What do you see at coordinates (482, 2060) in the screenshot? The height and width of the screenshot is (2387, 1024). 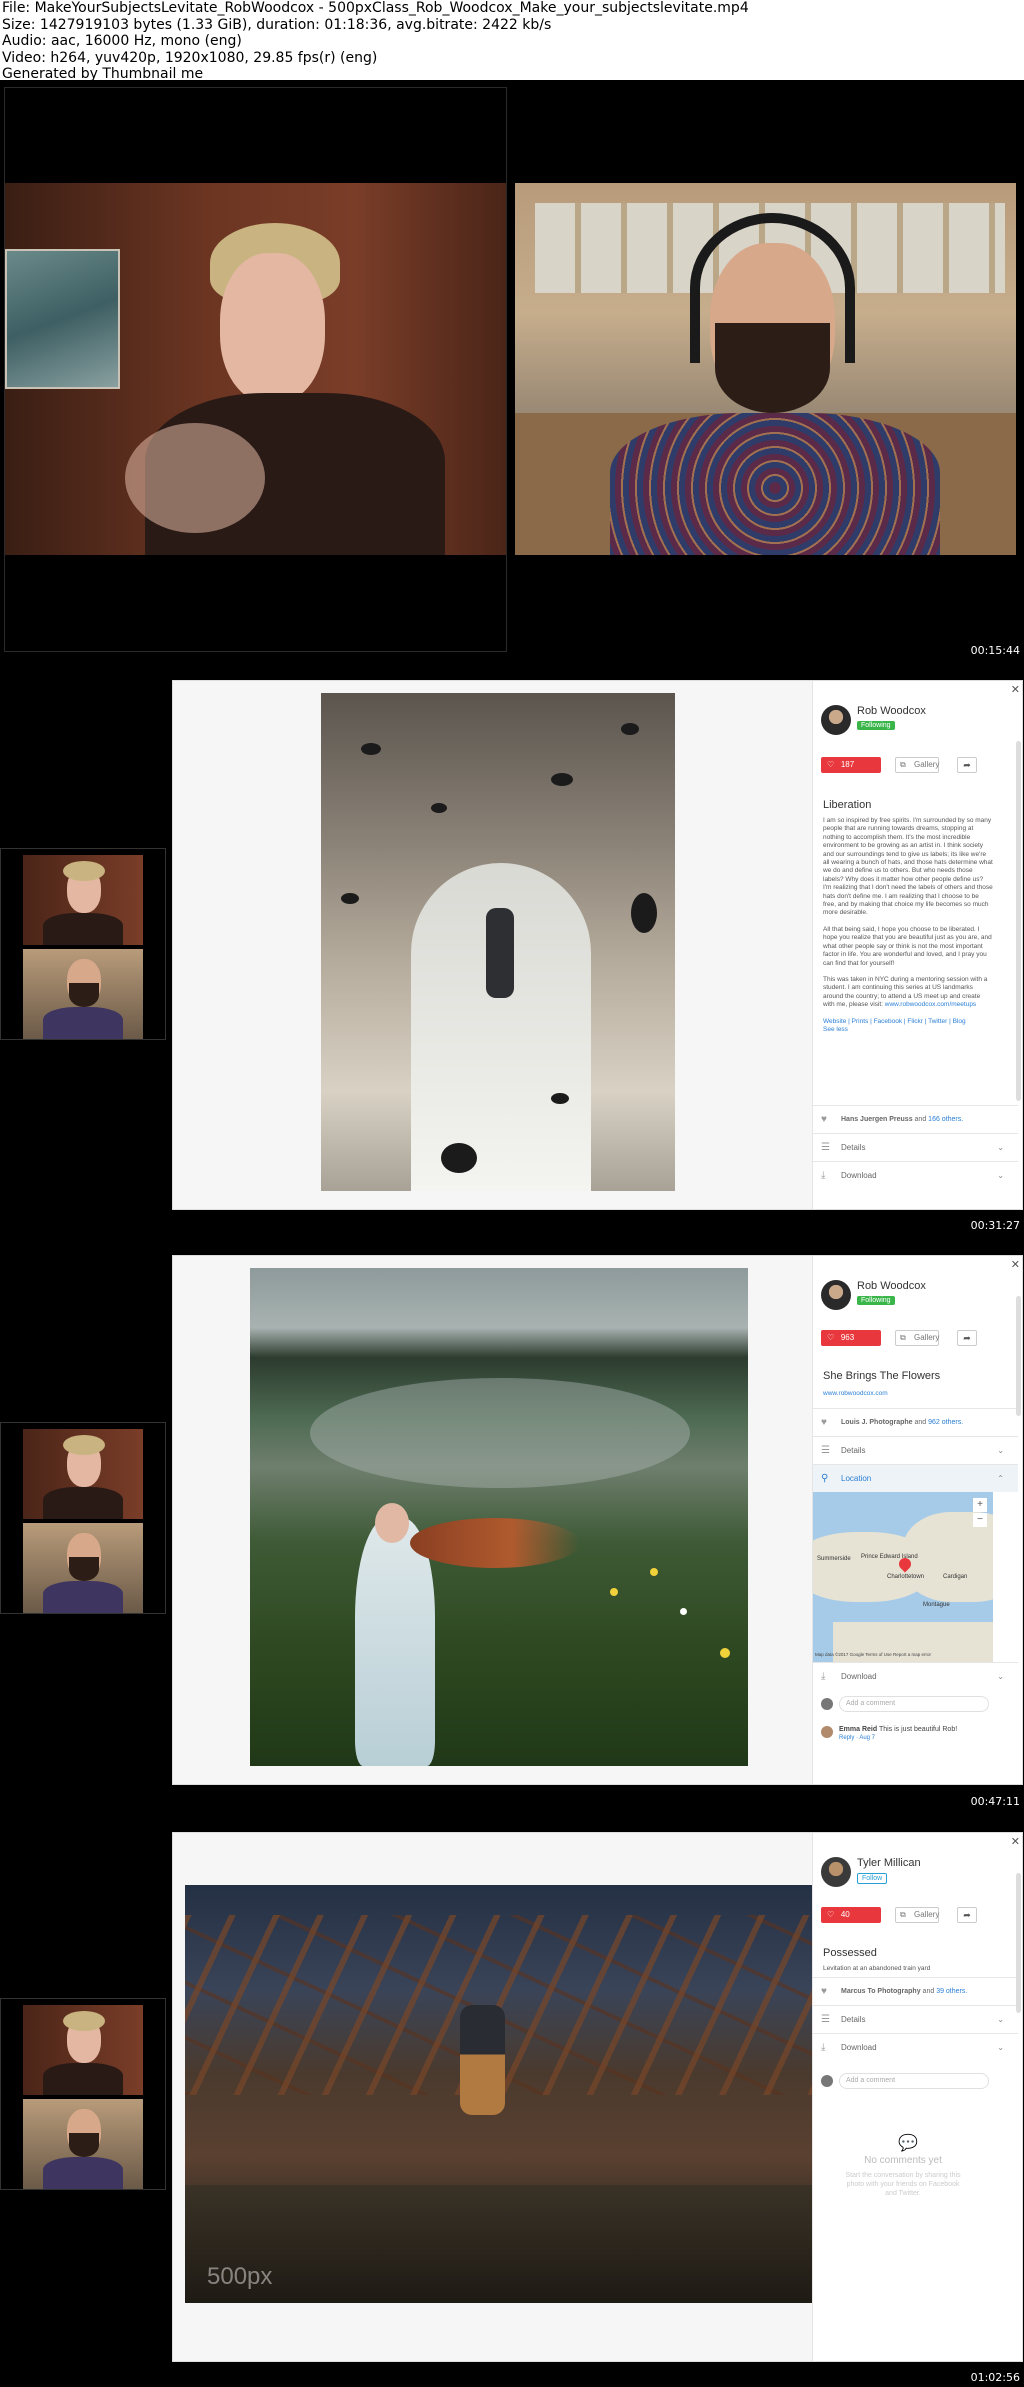 I see `levitating-man` at bounding box center [482, 2060].